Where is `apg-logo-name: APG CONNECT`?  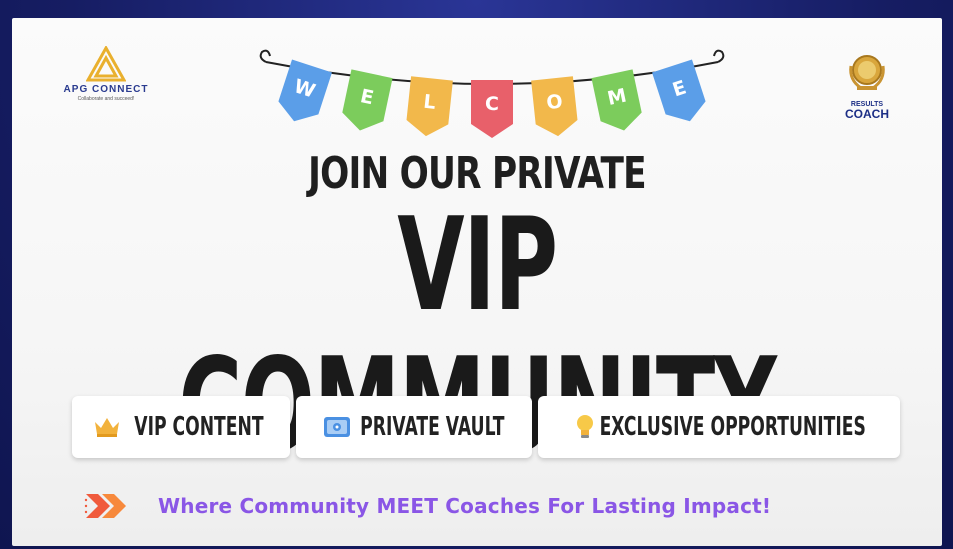 apg-logo-name: APG CONNECT is located at coordinates (106, 89).